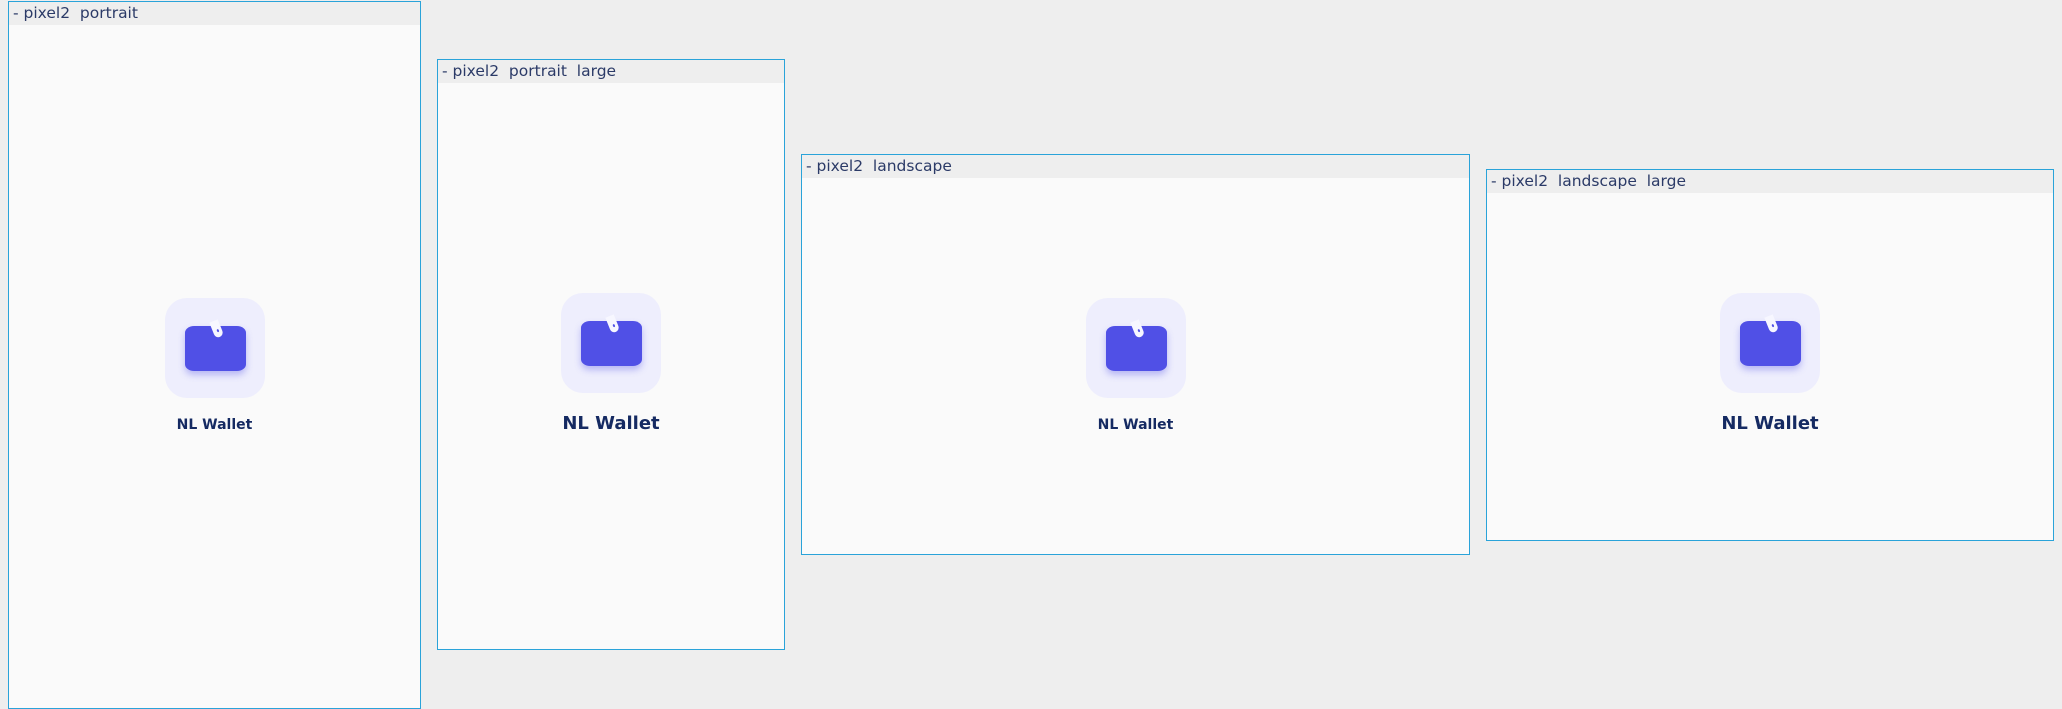  I want to click on device-frame-pixel2-landscape-large: - pixel2 landscape large NL Wallet, so click(1770, 355).